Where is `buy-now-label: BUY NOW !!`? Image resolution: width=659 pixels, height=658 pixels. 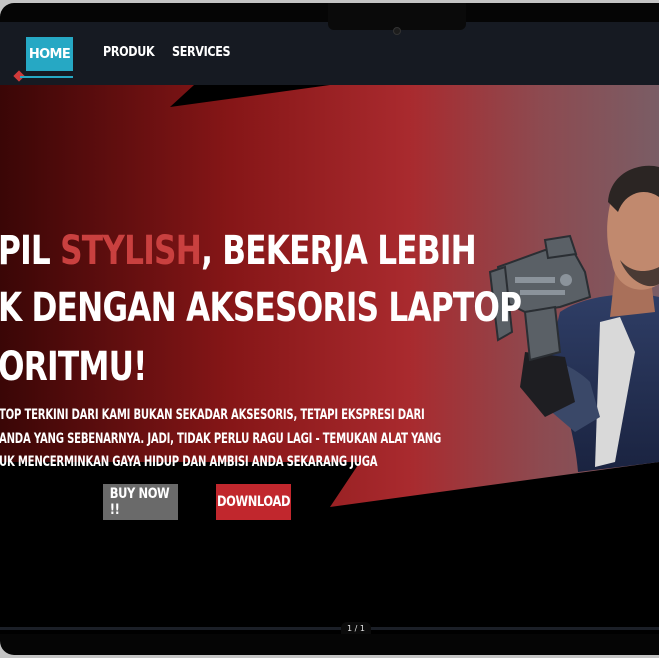
buy-now-label: BUY NOW !! is located at coordinates (139, 502).